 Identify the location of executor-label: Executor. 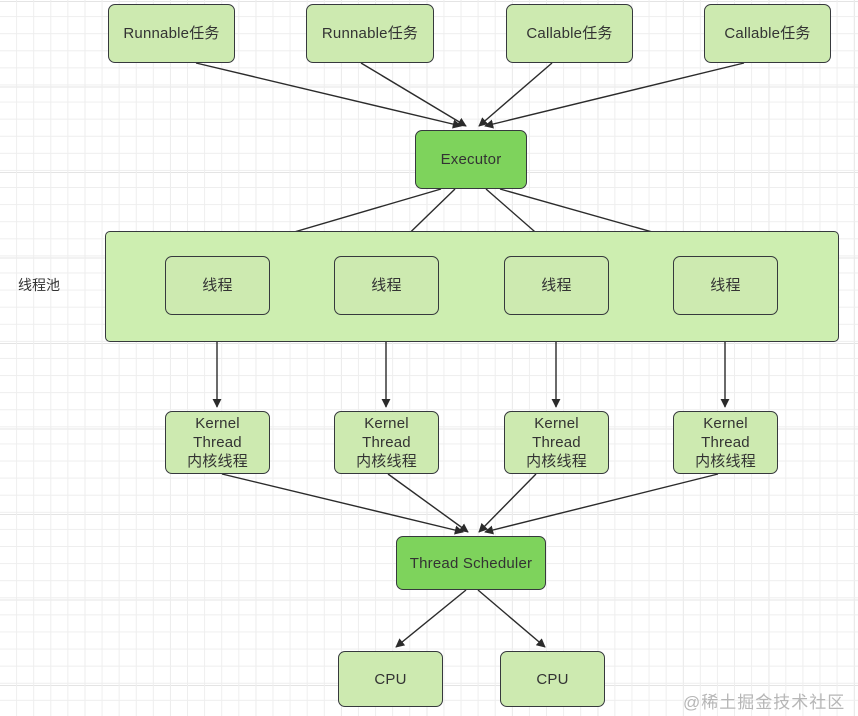
(471, 159).